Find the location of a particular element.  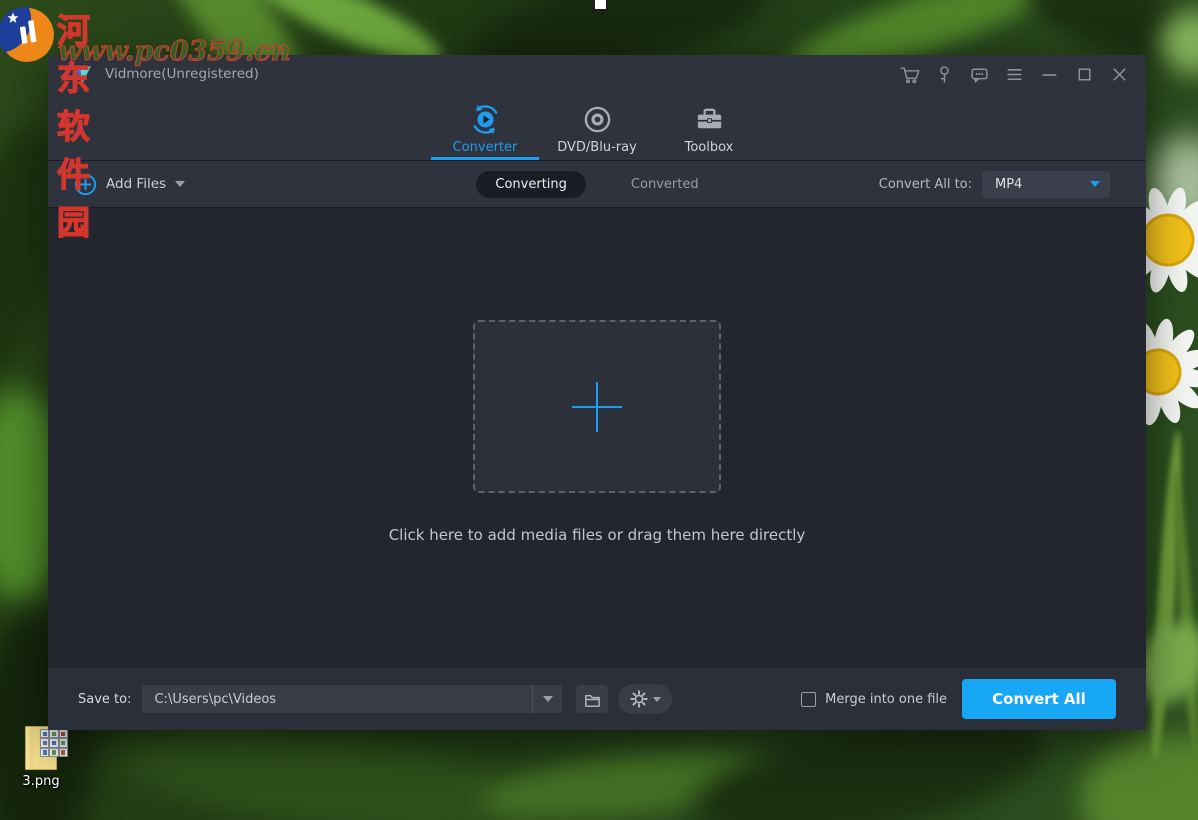

window-title: Vidmore(Unregistered) is located at coordinates (182, 74).